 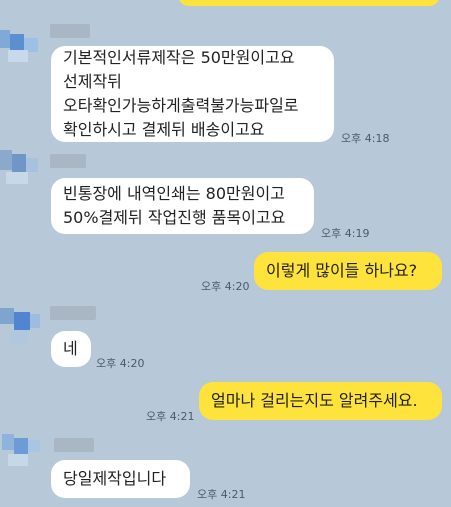 What do you see at coordinates (309, 3) in the screenshot?
I see `previous-message-bubble-clipped` at bounding box center [309, 3].